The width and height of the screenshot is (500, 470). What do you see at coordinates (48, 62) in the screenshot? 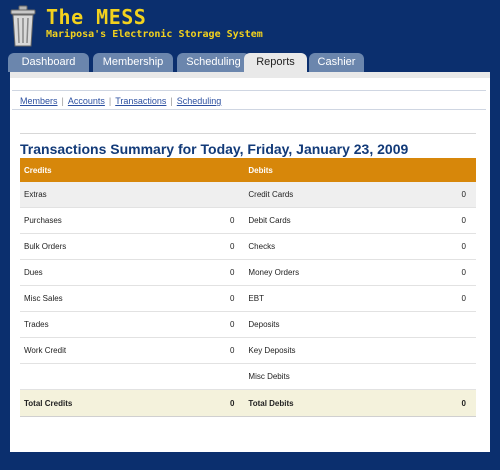
I see `tab-dashboard: Dashboard` at bounding box center [48, 62].